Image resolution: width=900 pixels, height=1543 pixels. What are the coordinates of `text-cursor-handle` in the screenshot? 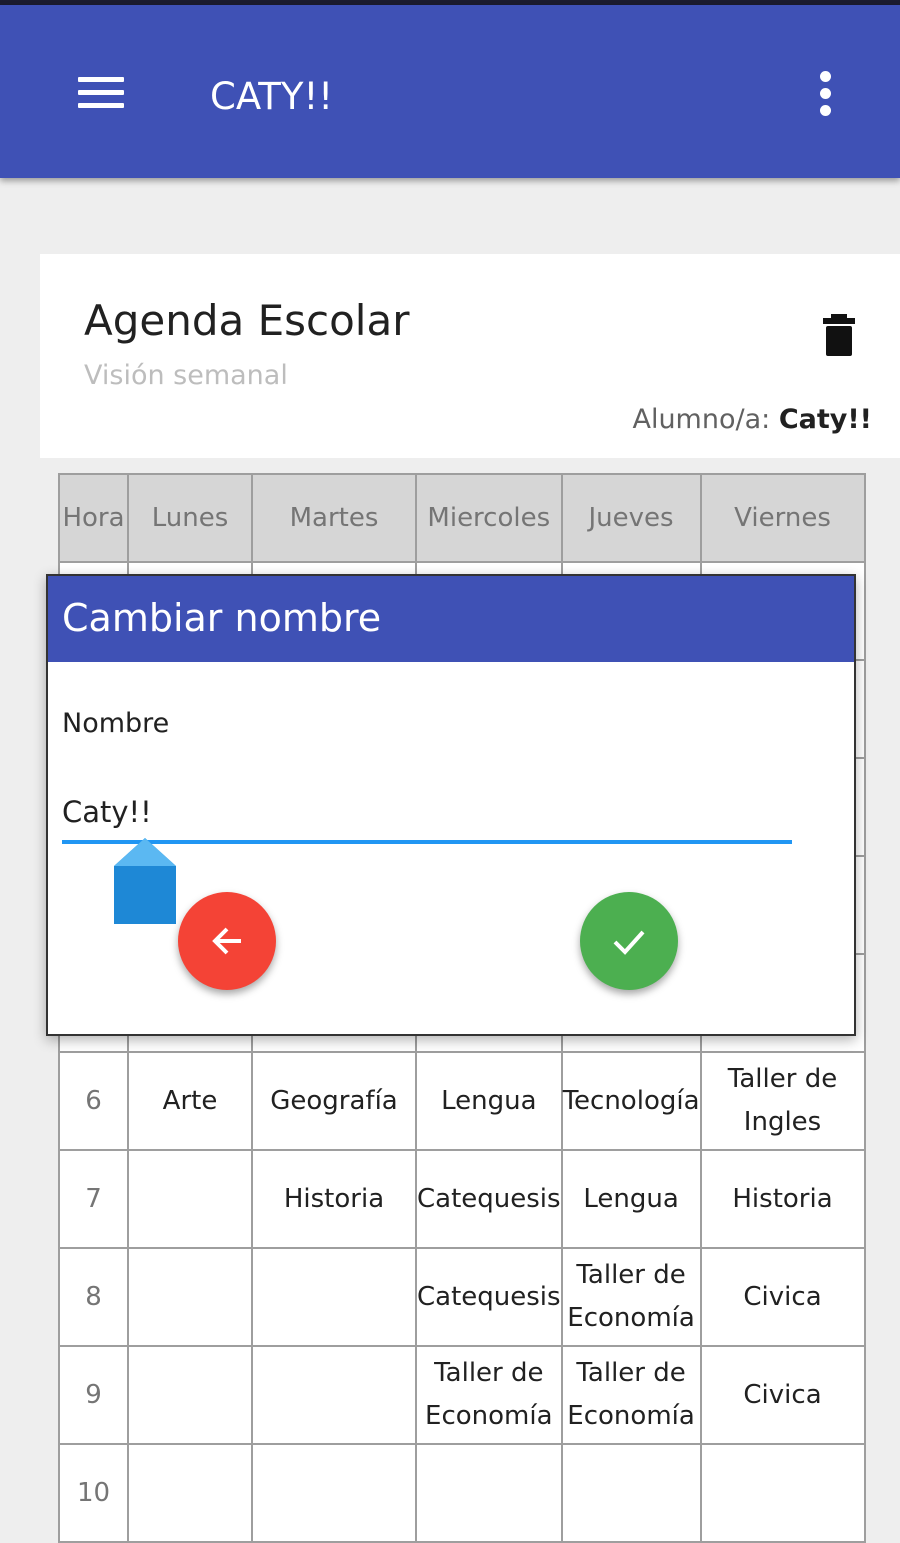 It's located at (145, 881).